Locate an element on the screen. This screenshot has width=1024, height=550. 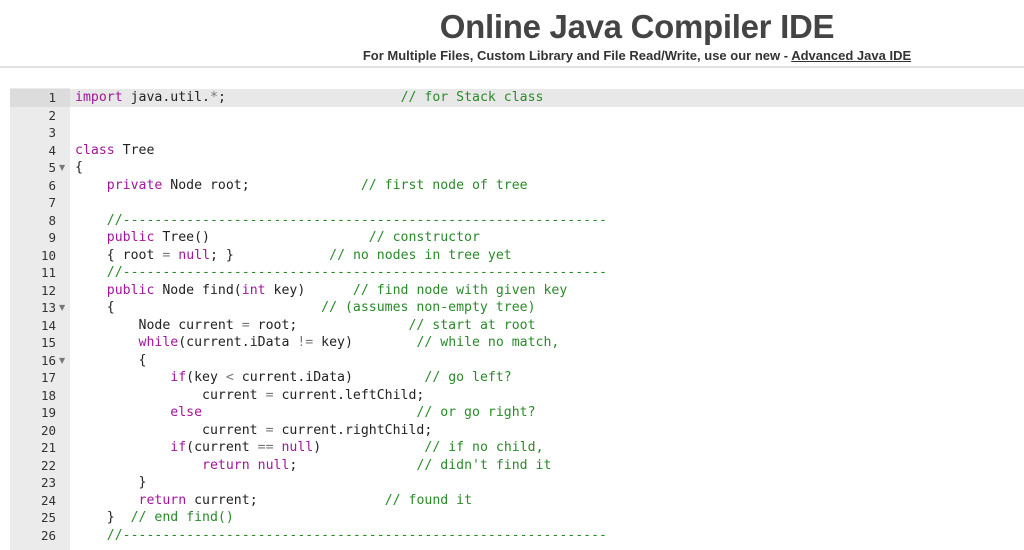
code-line: 13 ▼ { // (assumes non-empty tree) is located at coordinates (517, 308).